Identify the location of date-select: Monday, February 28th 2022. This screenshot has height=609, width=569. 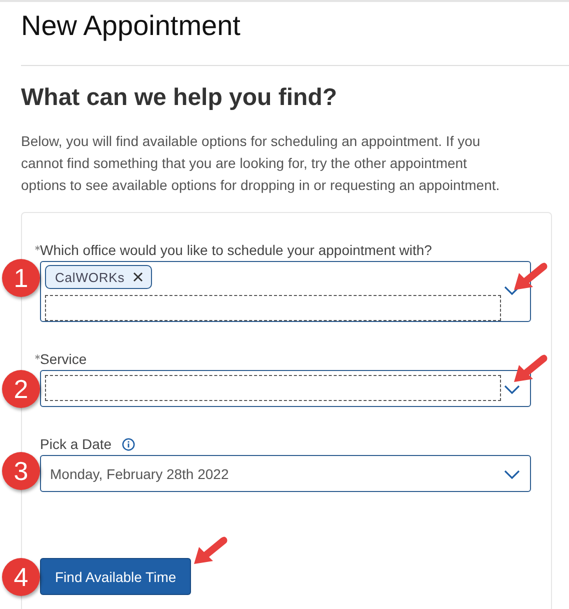
(285, 473).